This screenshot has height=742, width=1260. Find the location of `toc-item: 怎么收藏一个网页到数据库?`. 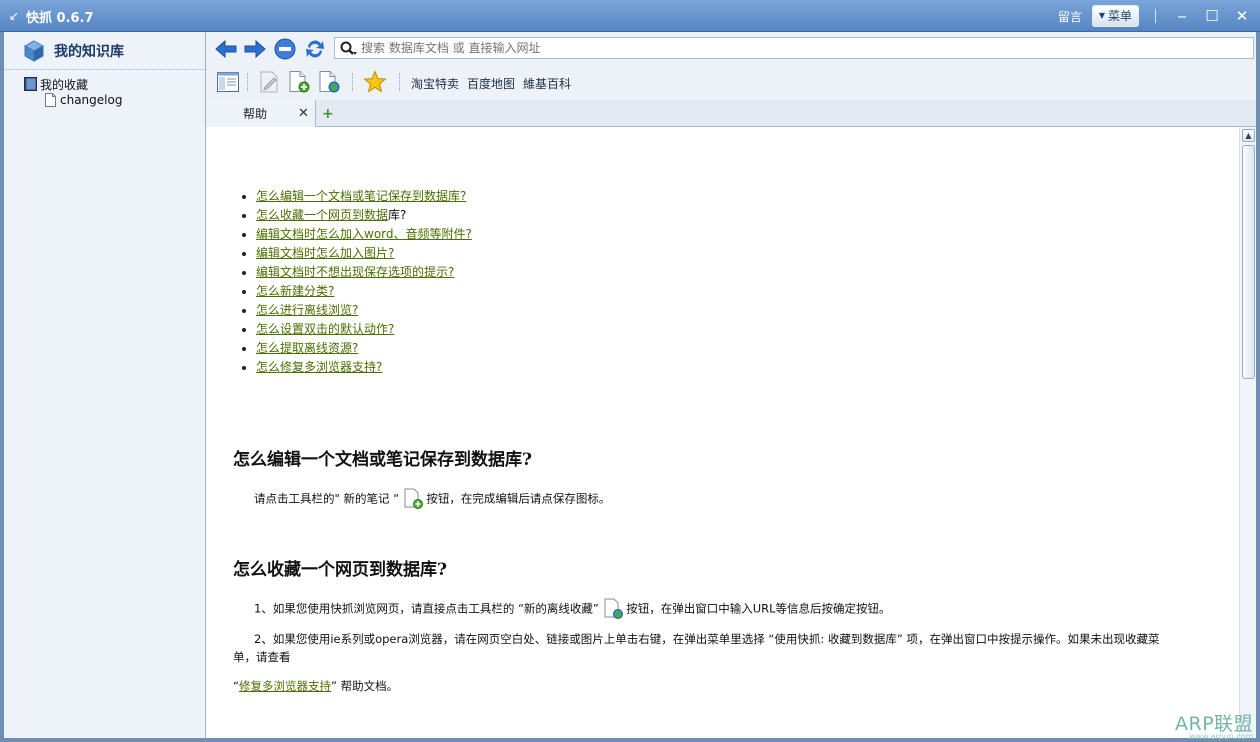

toc-item: 怎么收藏一个网页到数据库? is located at coordinates (364, 215).